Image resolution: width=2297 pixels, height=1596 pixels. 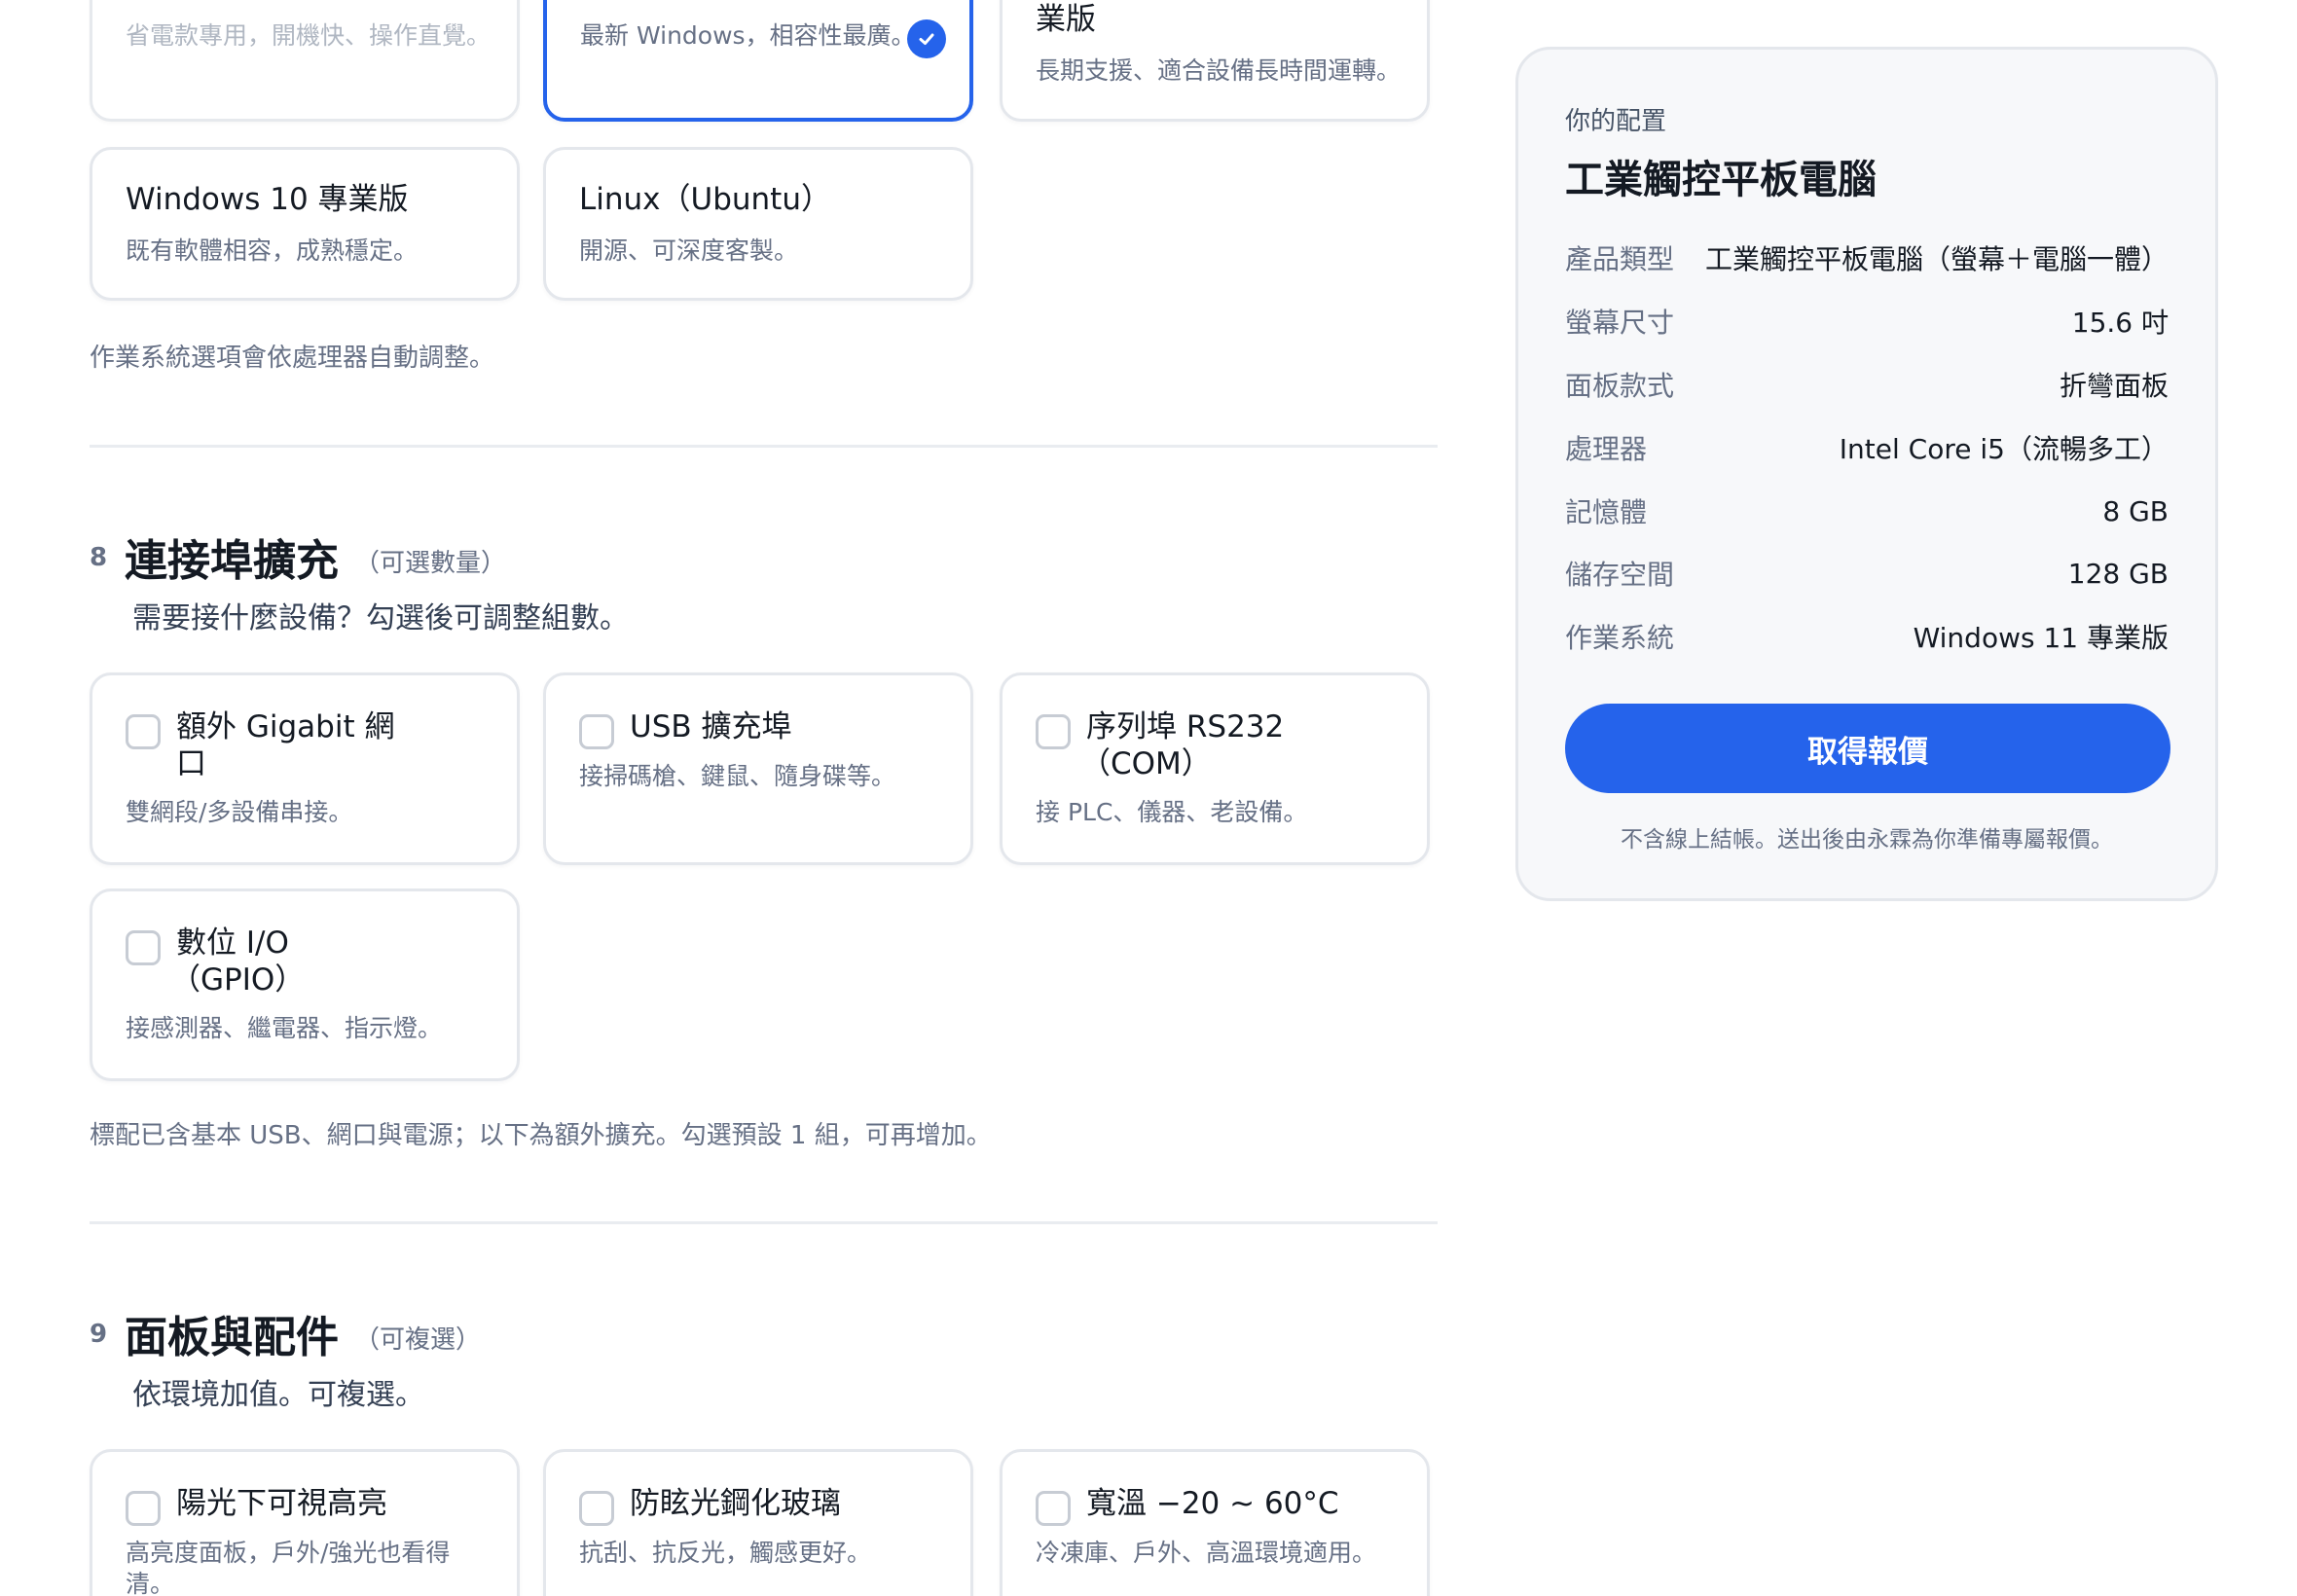 What do you see at coordinates (541, 1135) in the screenshot?
I see `ports-note: 標配已含基本 USB、網口與電源；以下為額外擴充。勾選預設 1 組，可再增加。` at bounding box center [541, 1135].